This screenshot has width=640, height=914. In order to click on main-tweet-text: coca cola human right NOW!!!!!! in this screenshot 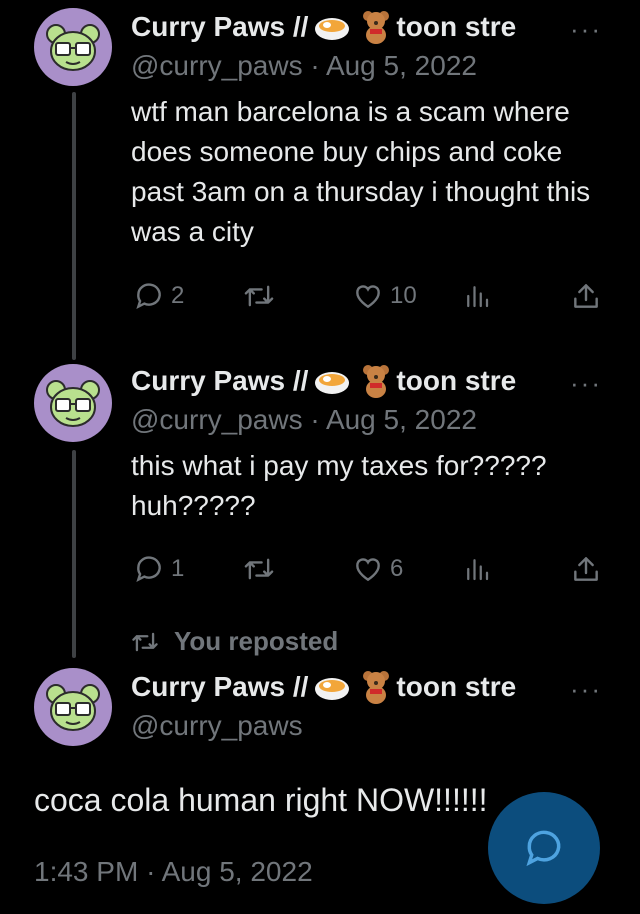, I will do `click(261, 800)`.